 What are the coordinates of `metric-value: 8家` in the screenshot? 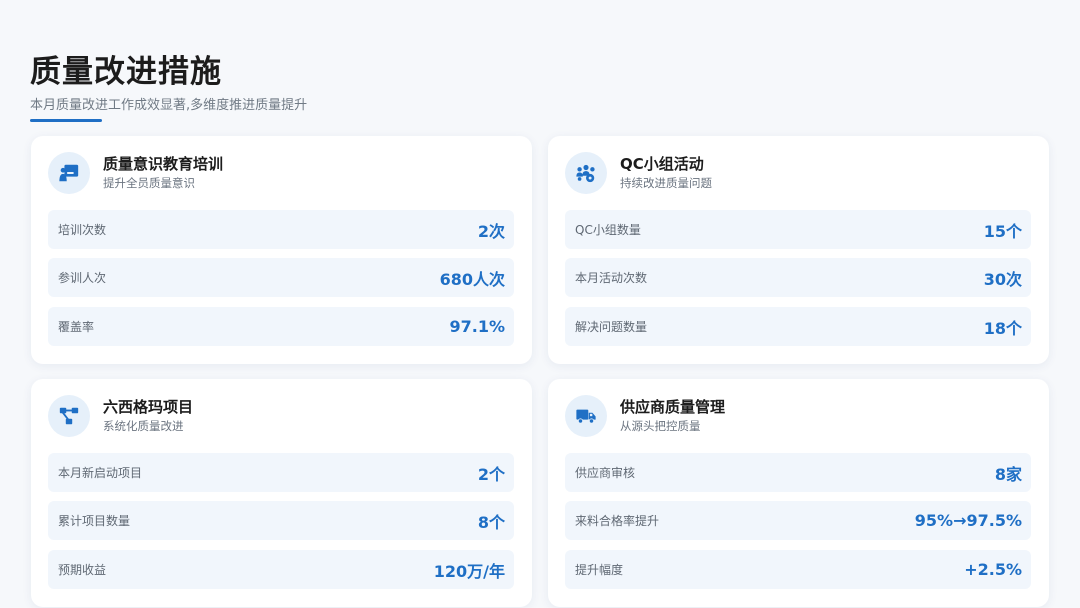 It's located at (1008, 474).